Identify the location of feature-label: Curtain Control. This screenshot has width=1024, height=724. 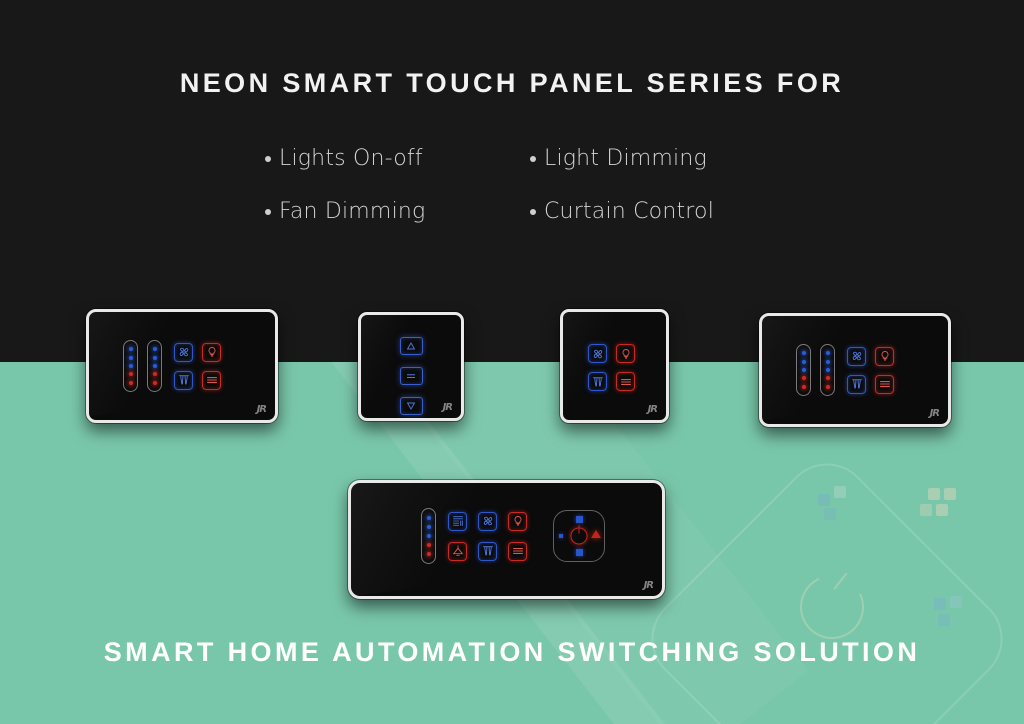
(629, 211).